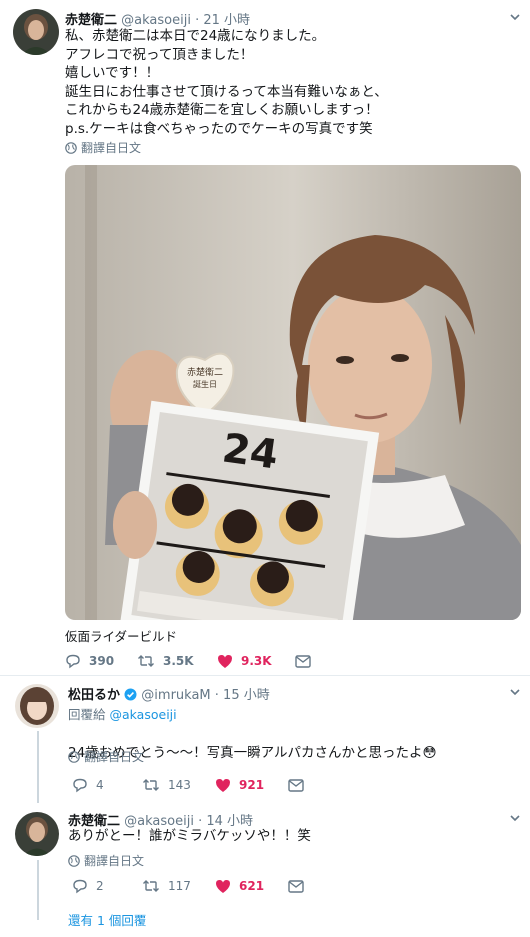 The width and height of the screenshot is (530, 937). I want to click on display-name: 松田るか, so click(94, 695).